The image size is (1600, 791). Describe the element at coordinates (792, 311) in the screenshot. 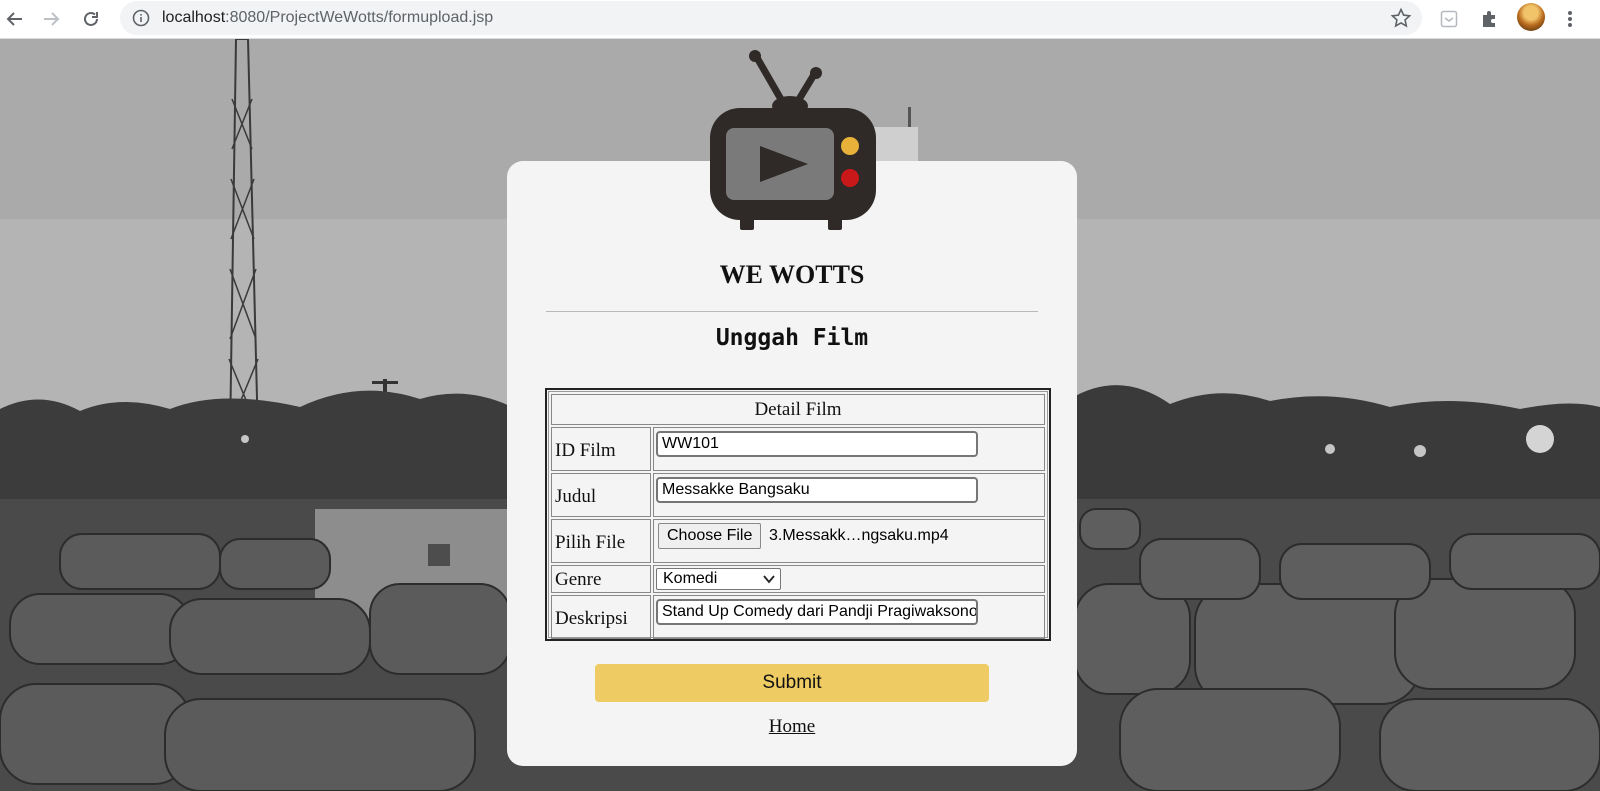

I see `divider` at that location.